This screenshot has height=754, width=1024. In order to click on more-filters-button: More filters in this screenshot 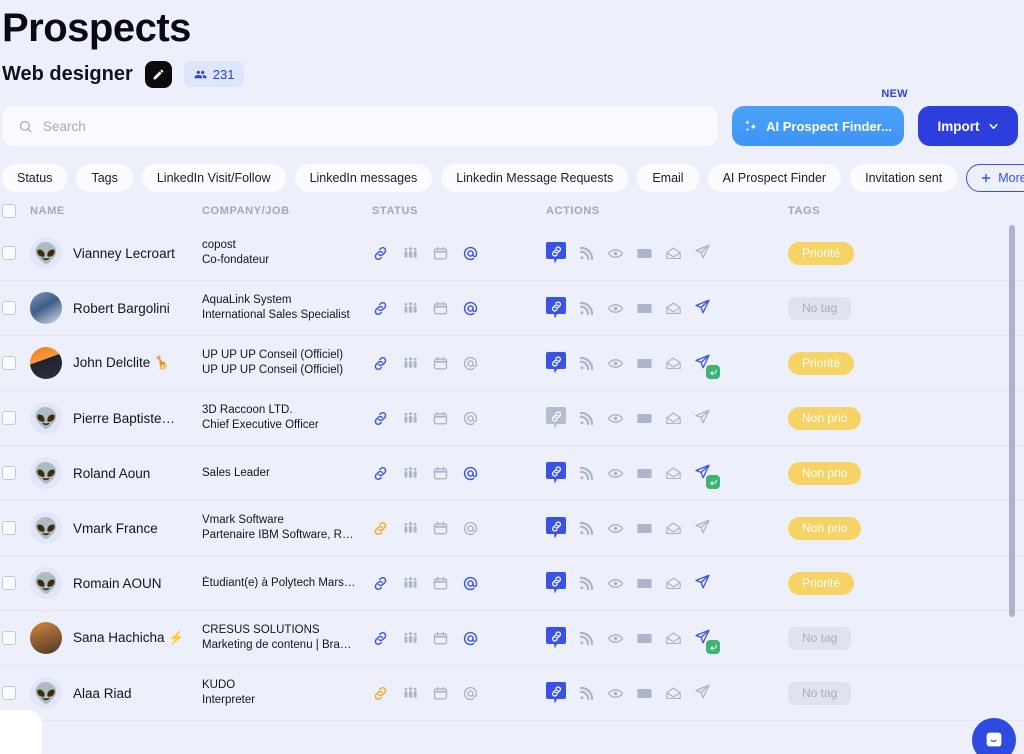, I will do `click(995, 178)`.